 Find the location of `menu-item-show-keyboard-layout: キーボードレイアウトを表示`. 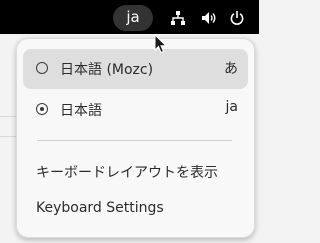

menu-item-show-keyboard-layout: キーボードレイアウトを表示 is located at coordinates (135, 172).